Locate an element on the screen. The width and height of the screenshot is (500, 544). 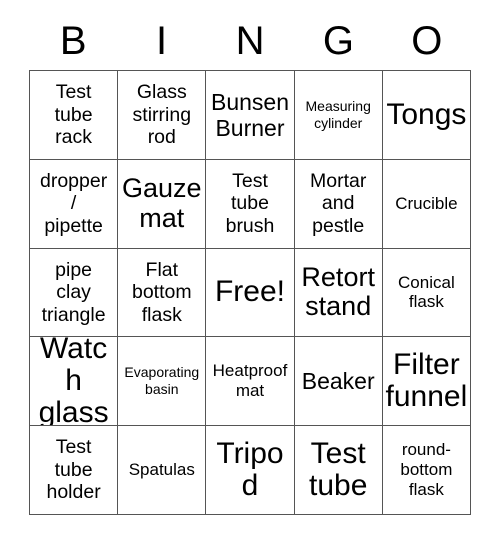
bingo-cell: Heatproof mat is located at coordinates (250, 382).